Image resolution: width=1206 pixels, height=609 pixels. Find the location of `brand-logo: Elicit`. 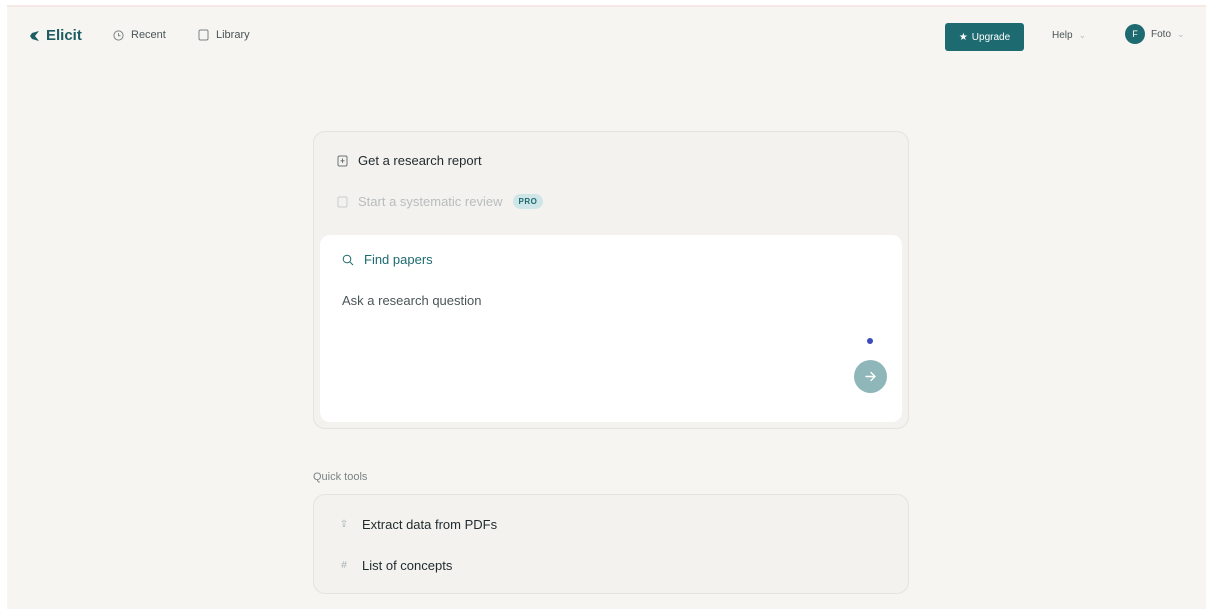

brand-logo: Elicit is located at coordinates (55, 35).